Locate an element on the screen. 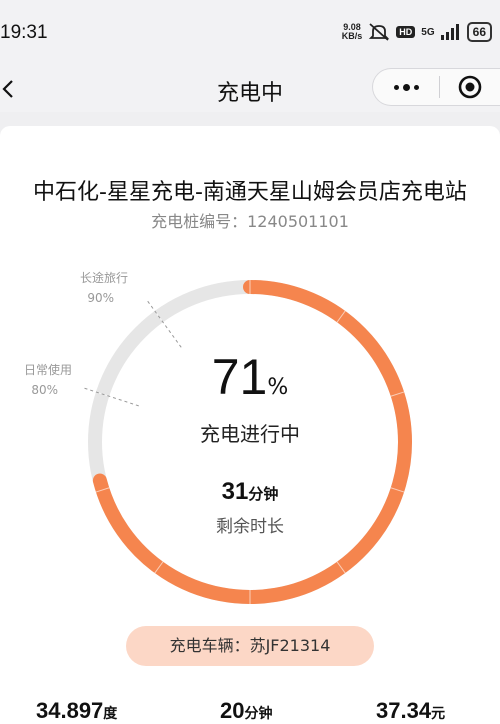 The height and width of the screenshot is (724, 500). mini-program-capsule is located at coordinates (436, 87).